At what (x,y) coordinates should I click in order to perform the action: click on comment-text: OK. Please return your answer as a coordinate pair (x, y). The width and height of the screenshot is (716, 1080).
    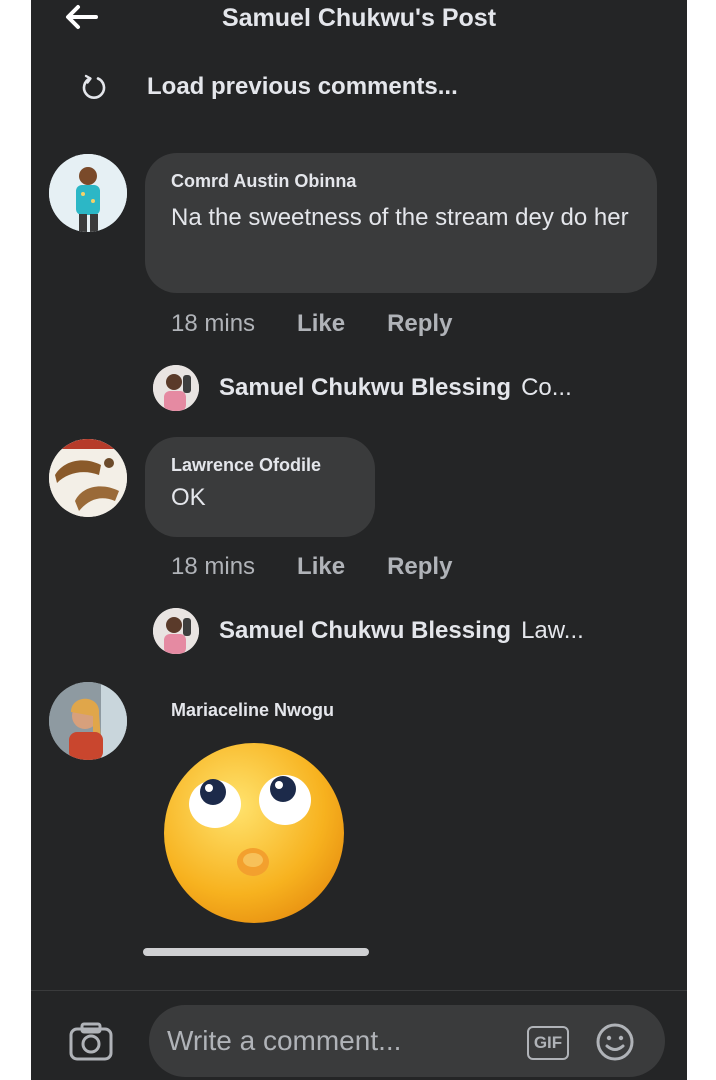
    Looking at the image, I should click on (188, 497).